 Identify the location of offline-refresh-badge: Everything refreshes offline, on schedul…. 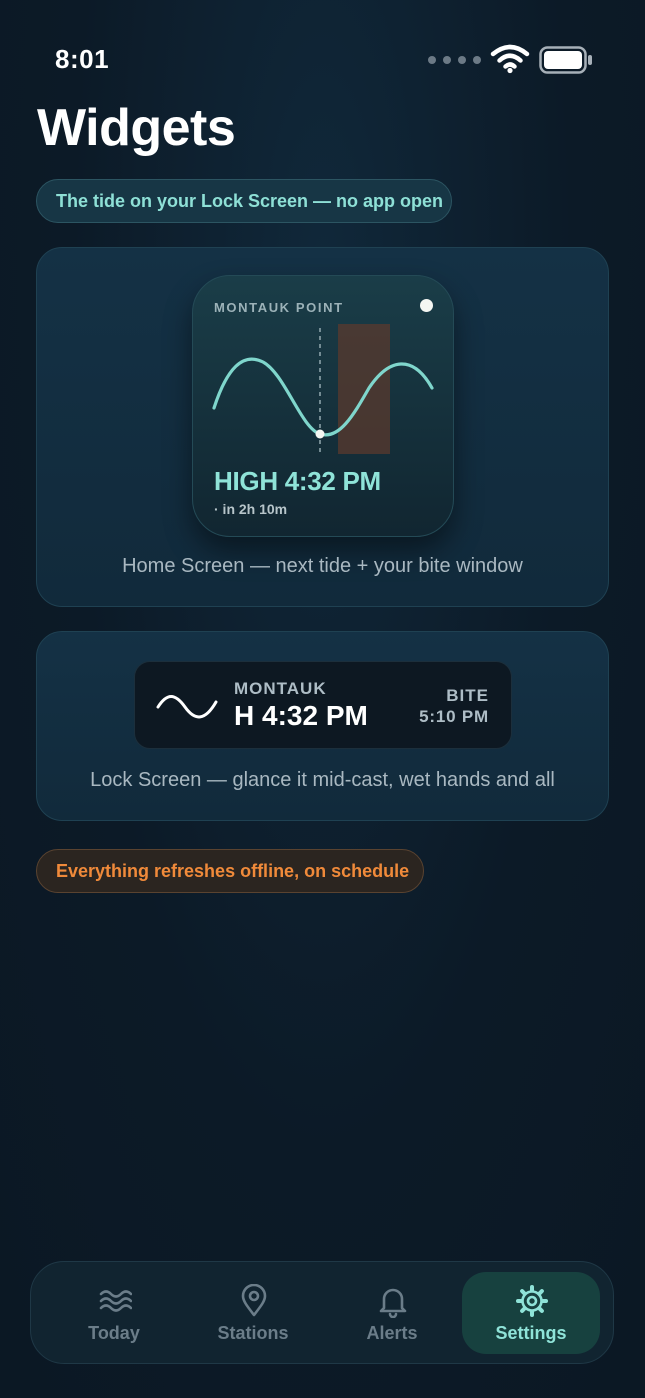
(230, 871).